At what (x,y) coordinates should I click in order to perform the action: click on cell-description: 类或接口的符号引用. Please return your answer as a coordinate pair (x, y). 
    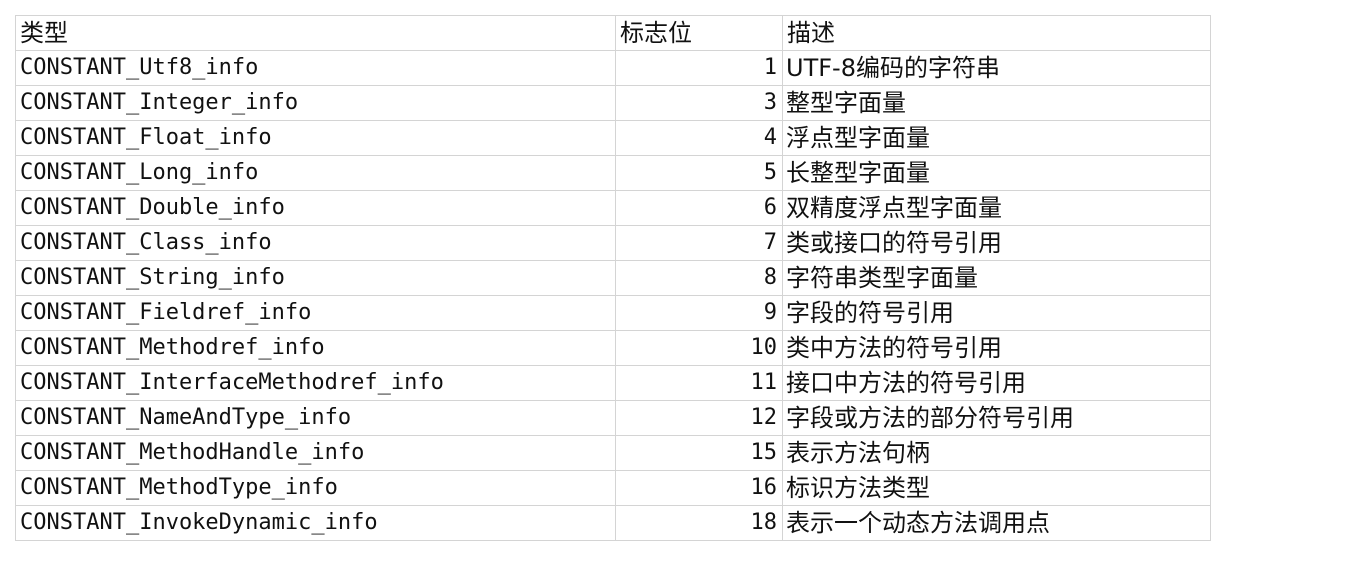
    Looking at the image, I should click on (996, 243).